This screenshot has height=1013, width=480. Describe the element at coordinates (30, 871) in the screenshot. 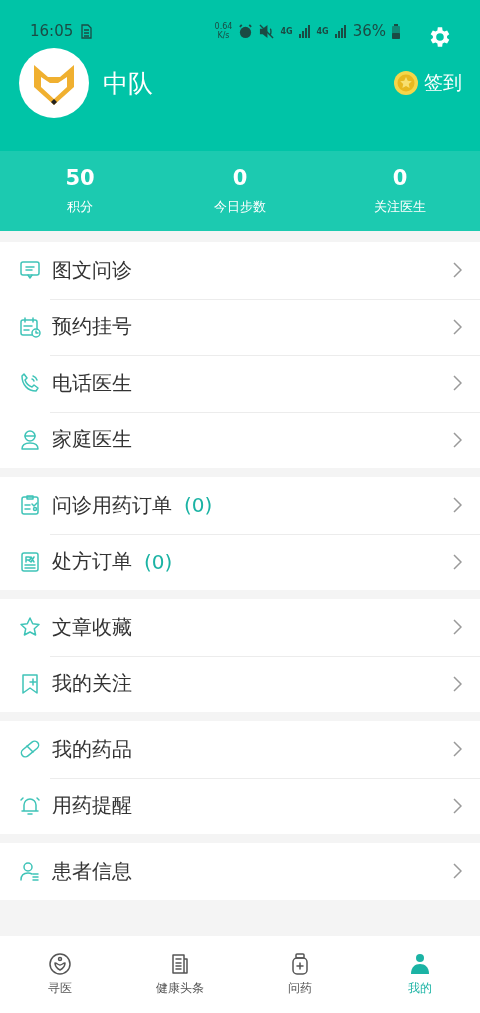

I see `person-list-icon` at that location.